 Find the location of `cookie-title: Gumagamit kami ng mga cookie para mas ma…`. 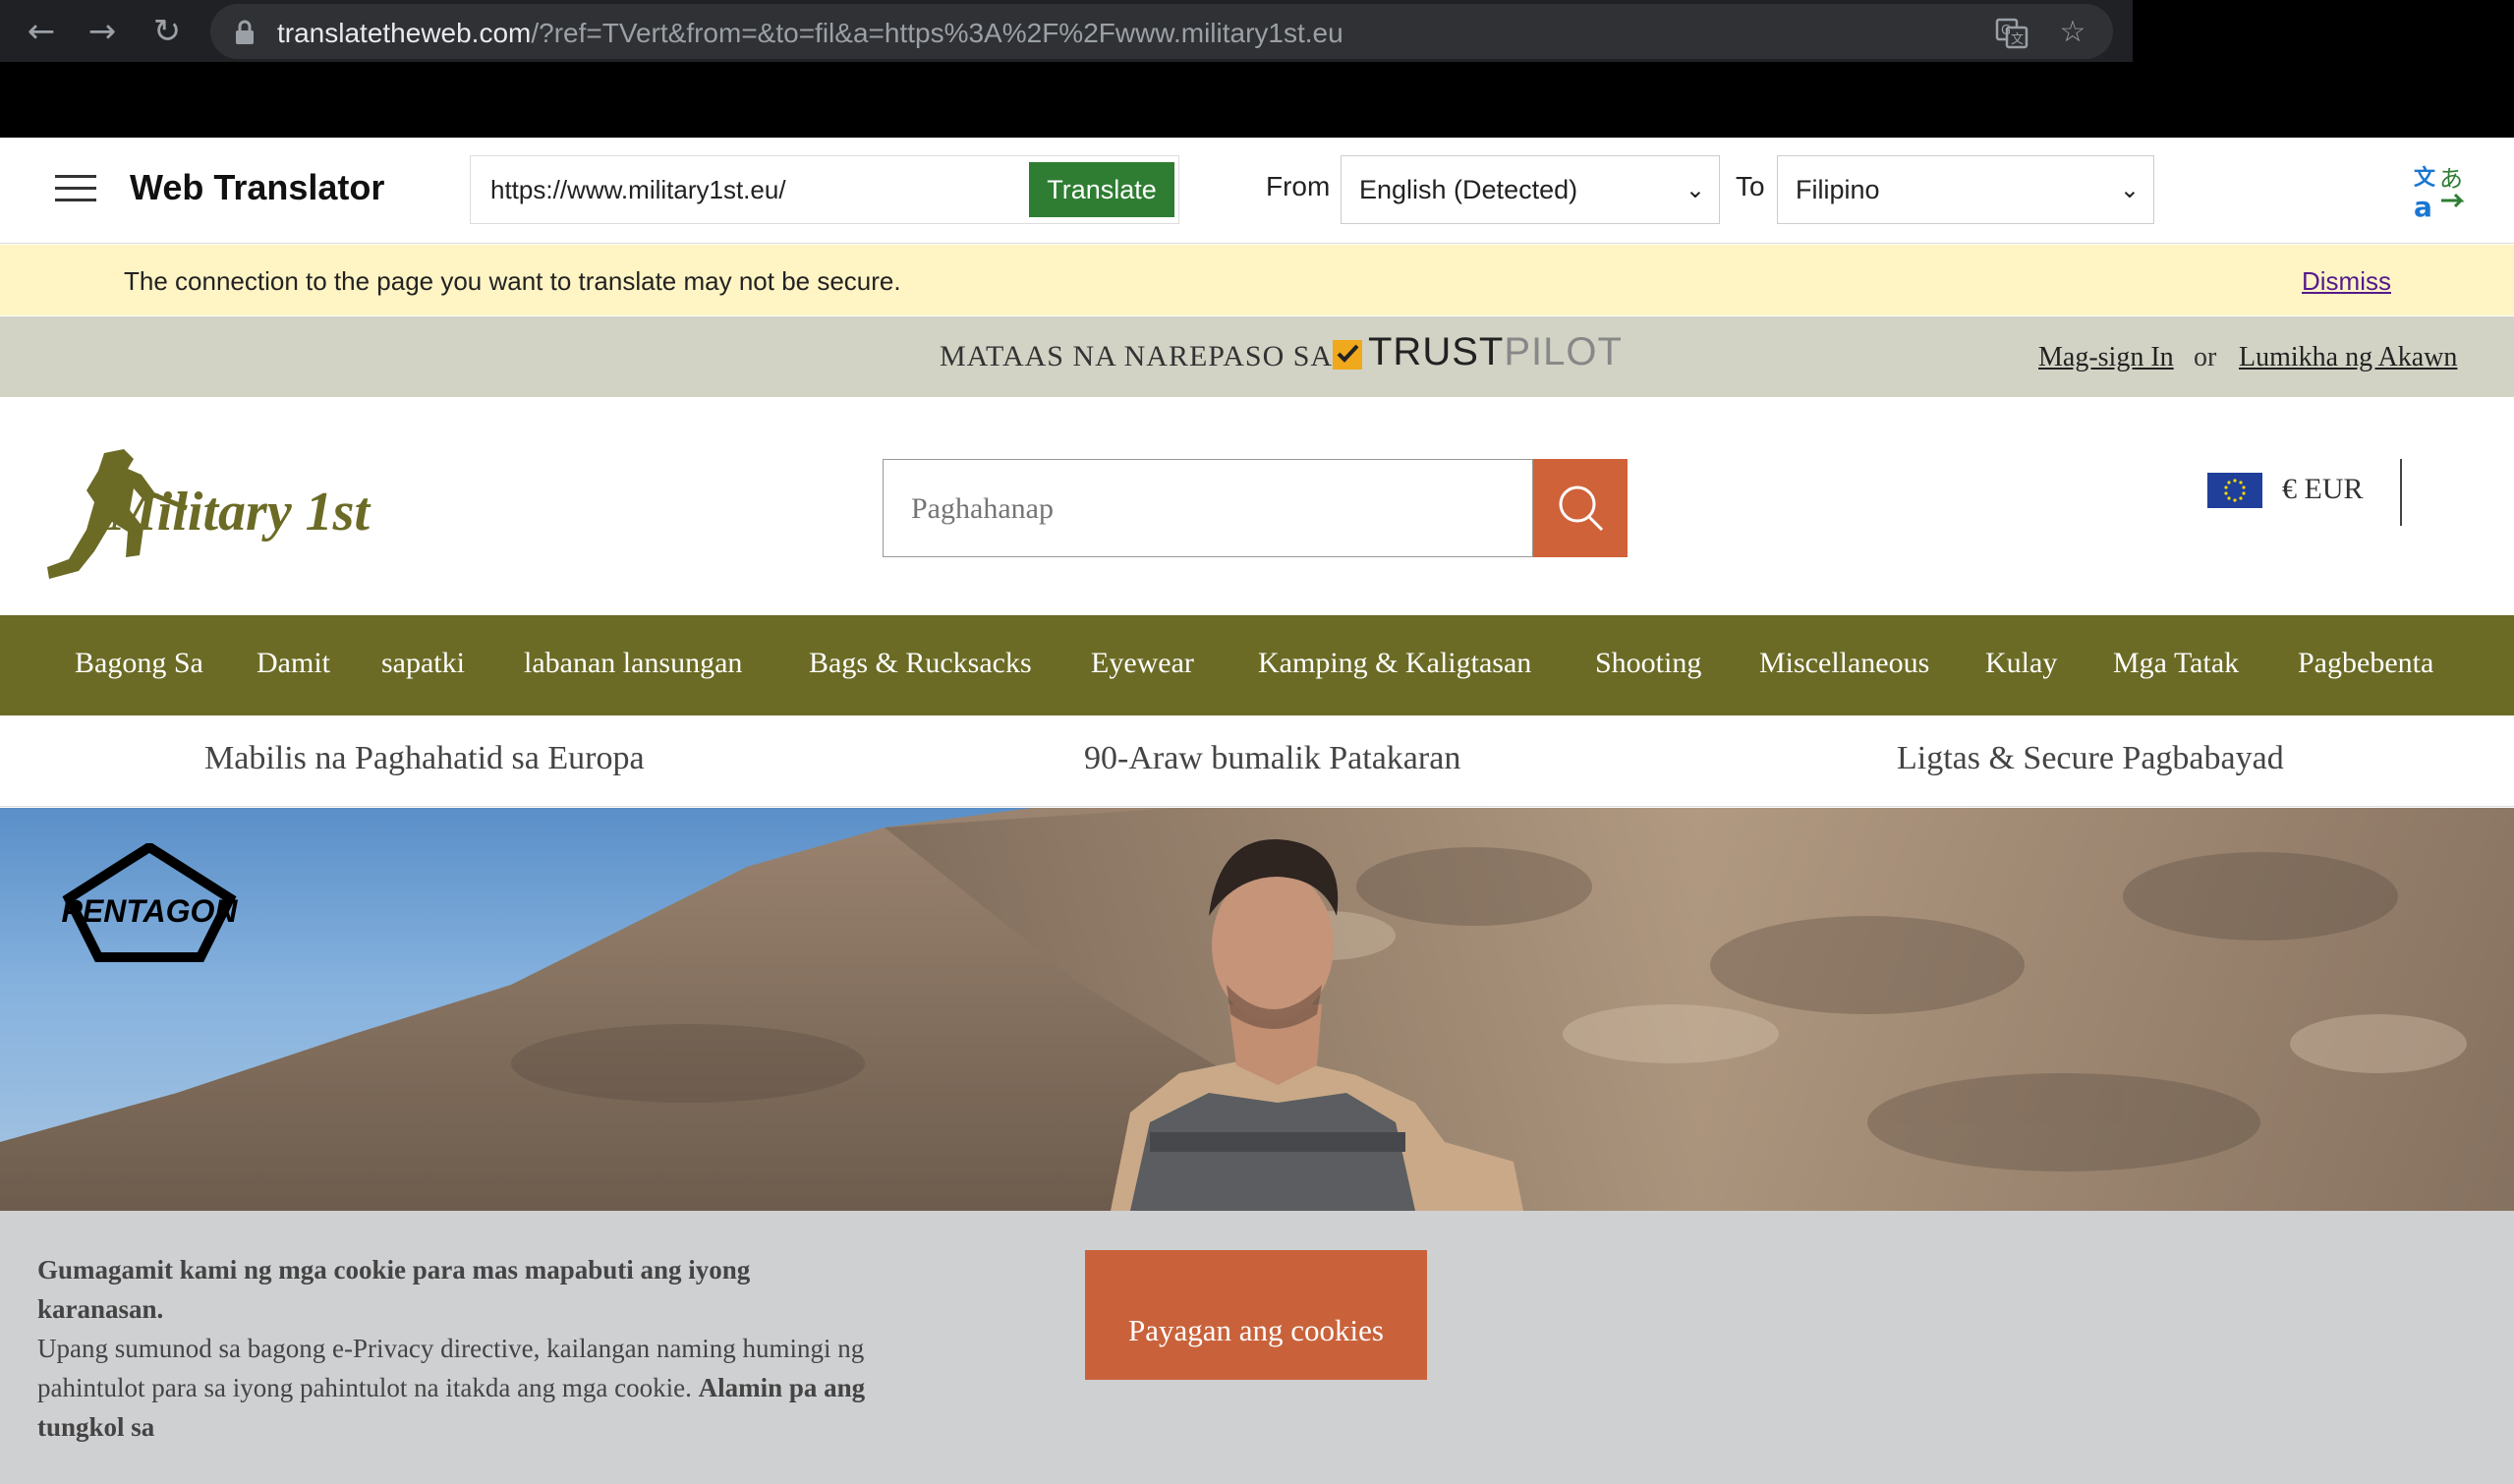

cookie-title: Gumagamit kami ng mga cookie para mas ma… is located at coordinates (394, 1289).